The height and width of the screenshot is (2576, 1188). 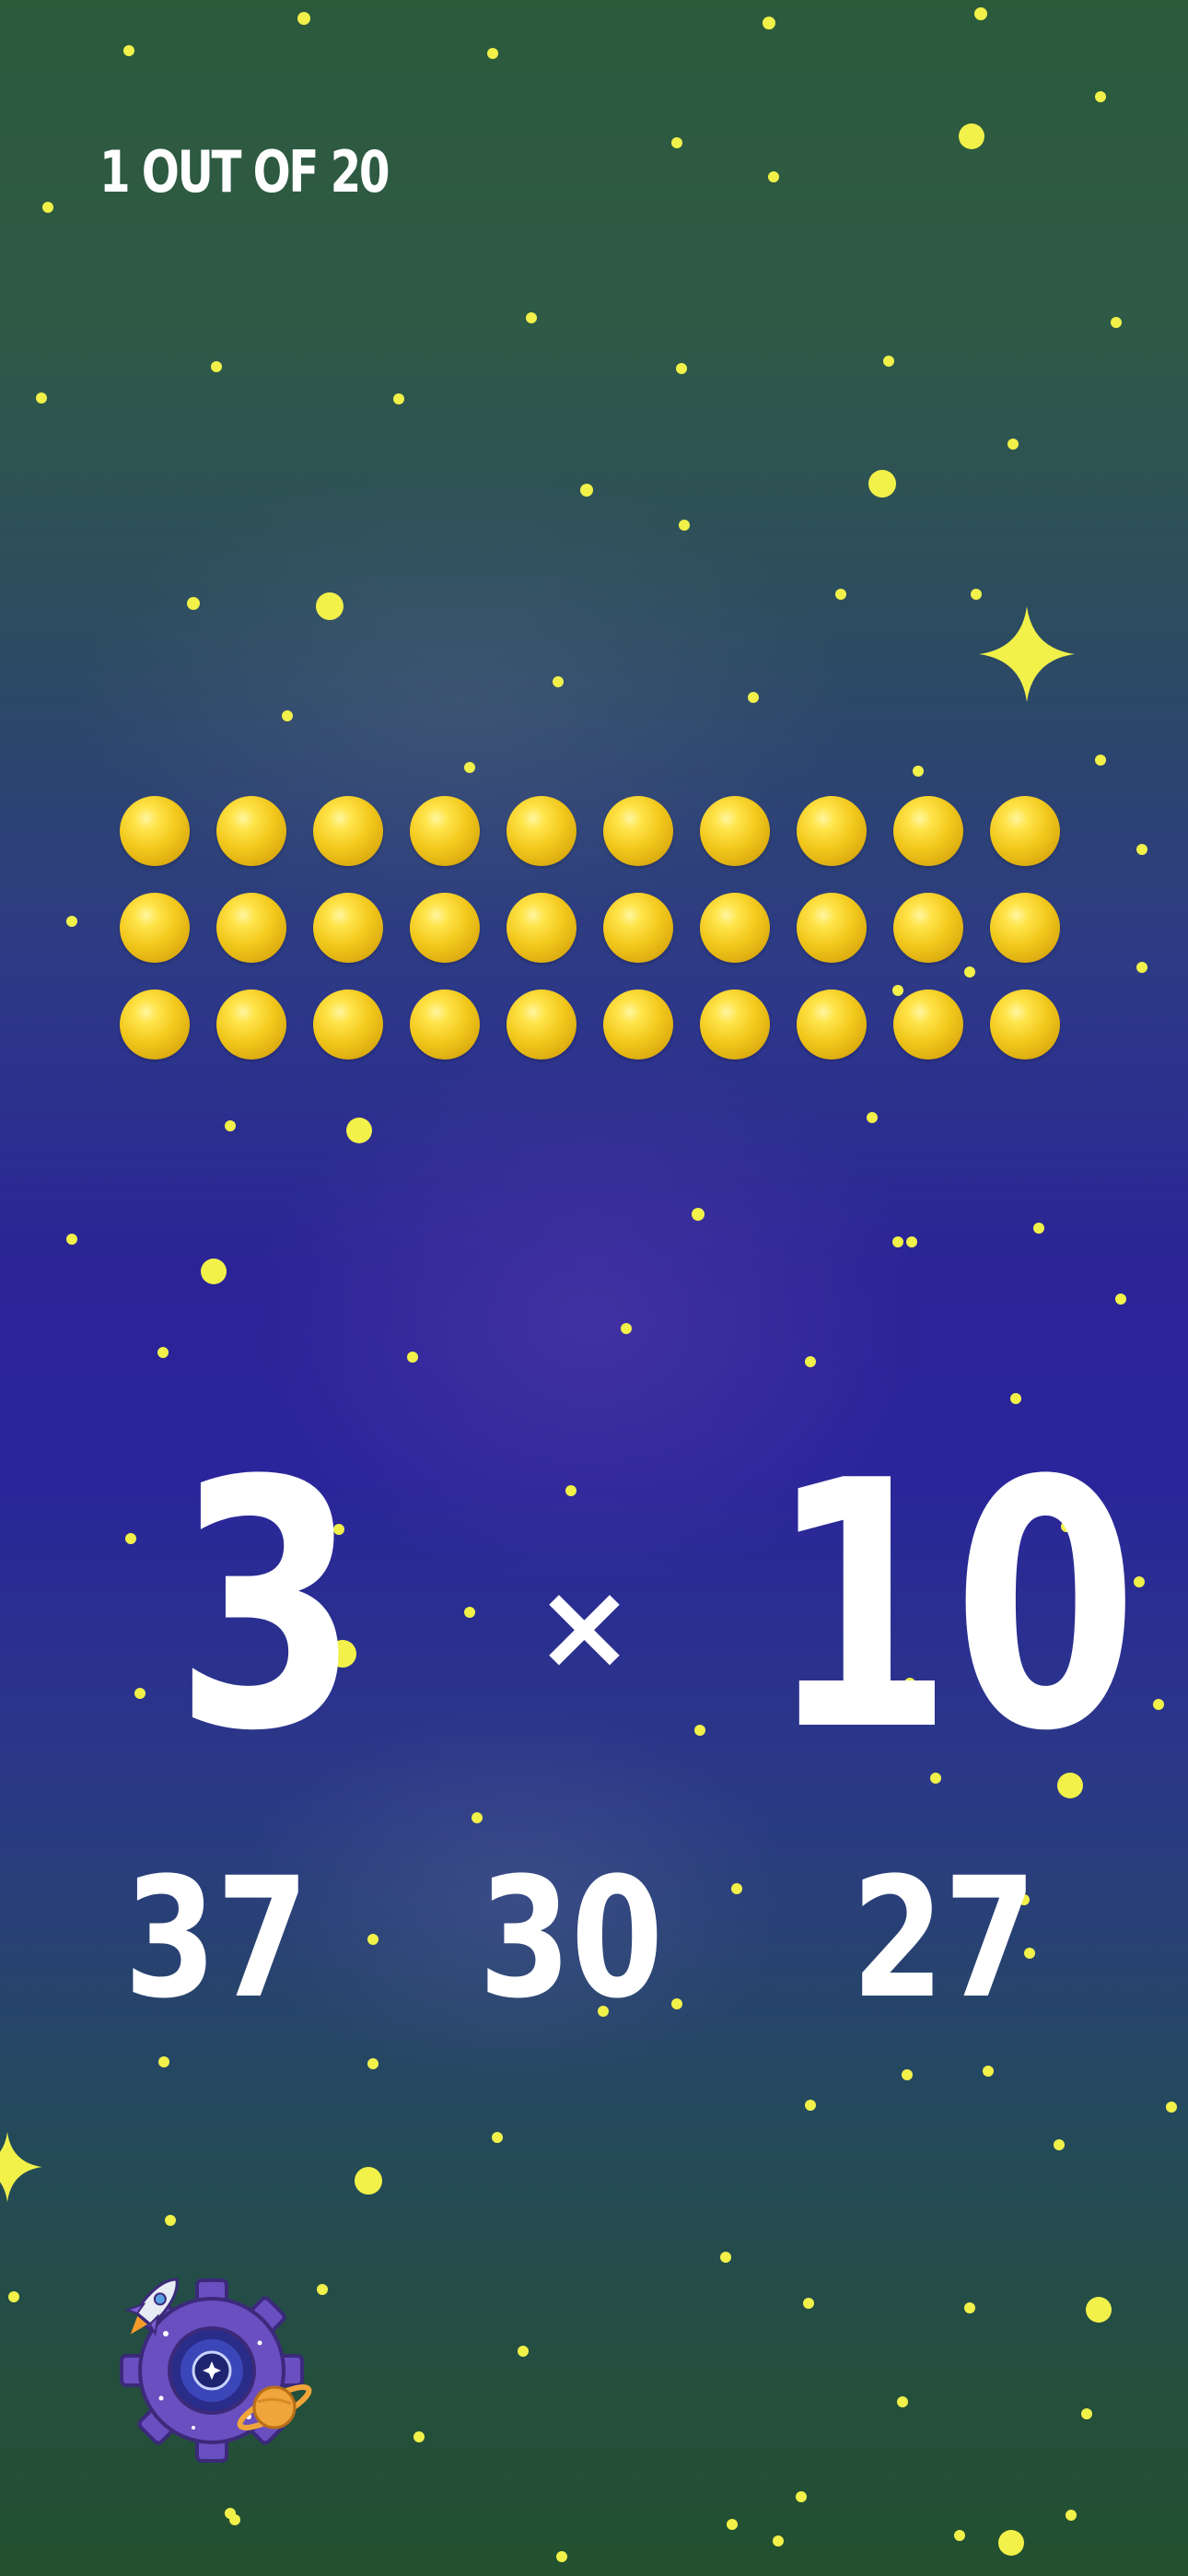 What do you see at coordinates (216, 2370) in the screenshot?
I see `space-gear-icon` at bounding box center [216, 2370].